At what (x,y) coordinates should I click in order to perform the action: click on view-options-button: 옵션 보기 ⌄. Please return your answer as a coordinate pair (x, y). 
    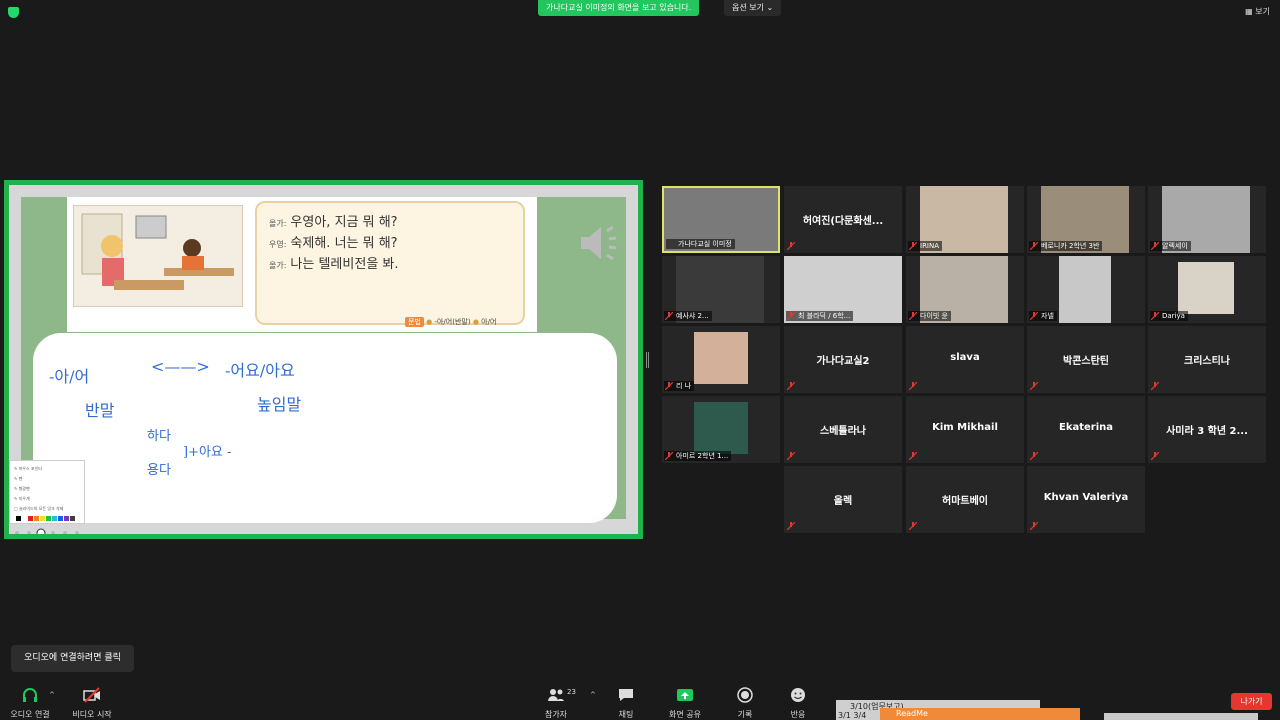
    Looking at the image, I should click on (753, 8).